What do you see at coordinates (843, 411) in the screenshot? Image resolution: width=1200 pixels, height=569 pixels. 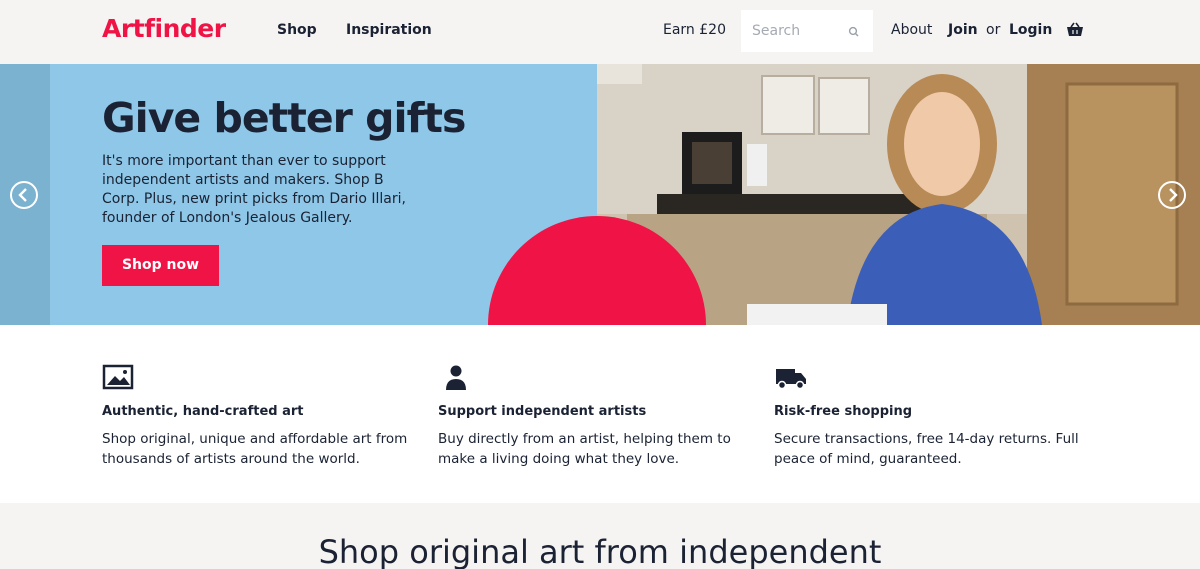 I see `feature-title: Risk-free shopping` at bounding box center [843, 411].